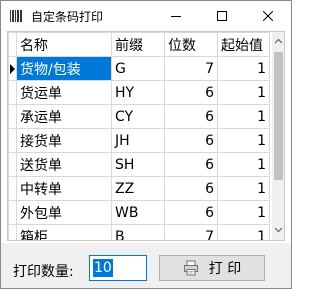 This screenshot has width=320, height=289. Describe the element at coordinates (64, 232) in the screenshot. I see `cell-name: 箱柜` at that location.